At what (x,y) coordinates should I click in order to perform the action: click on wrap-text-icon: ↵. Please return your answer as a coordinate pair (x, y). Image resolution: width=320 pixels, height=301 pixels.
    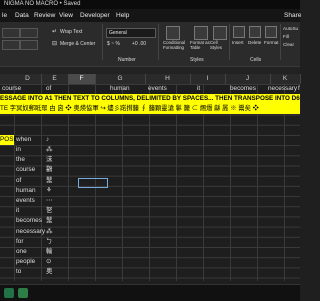
    Looking at the image, I should click on (55, 32).